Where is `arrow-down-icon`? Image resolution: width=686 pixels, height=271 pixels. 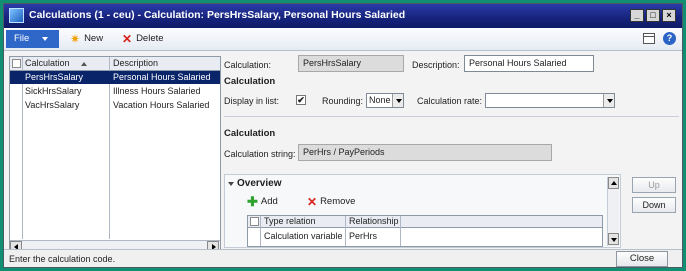
arrow-down-icon is located at coordinates (614, 240).